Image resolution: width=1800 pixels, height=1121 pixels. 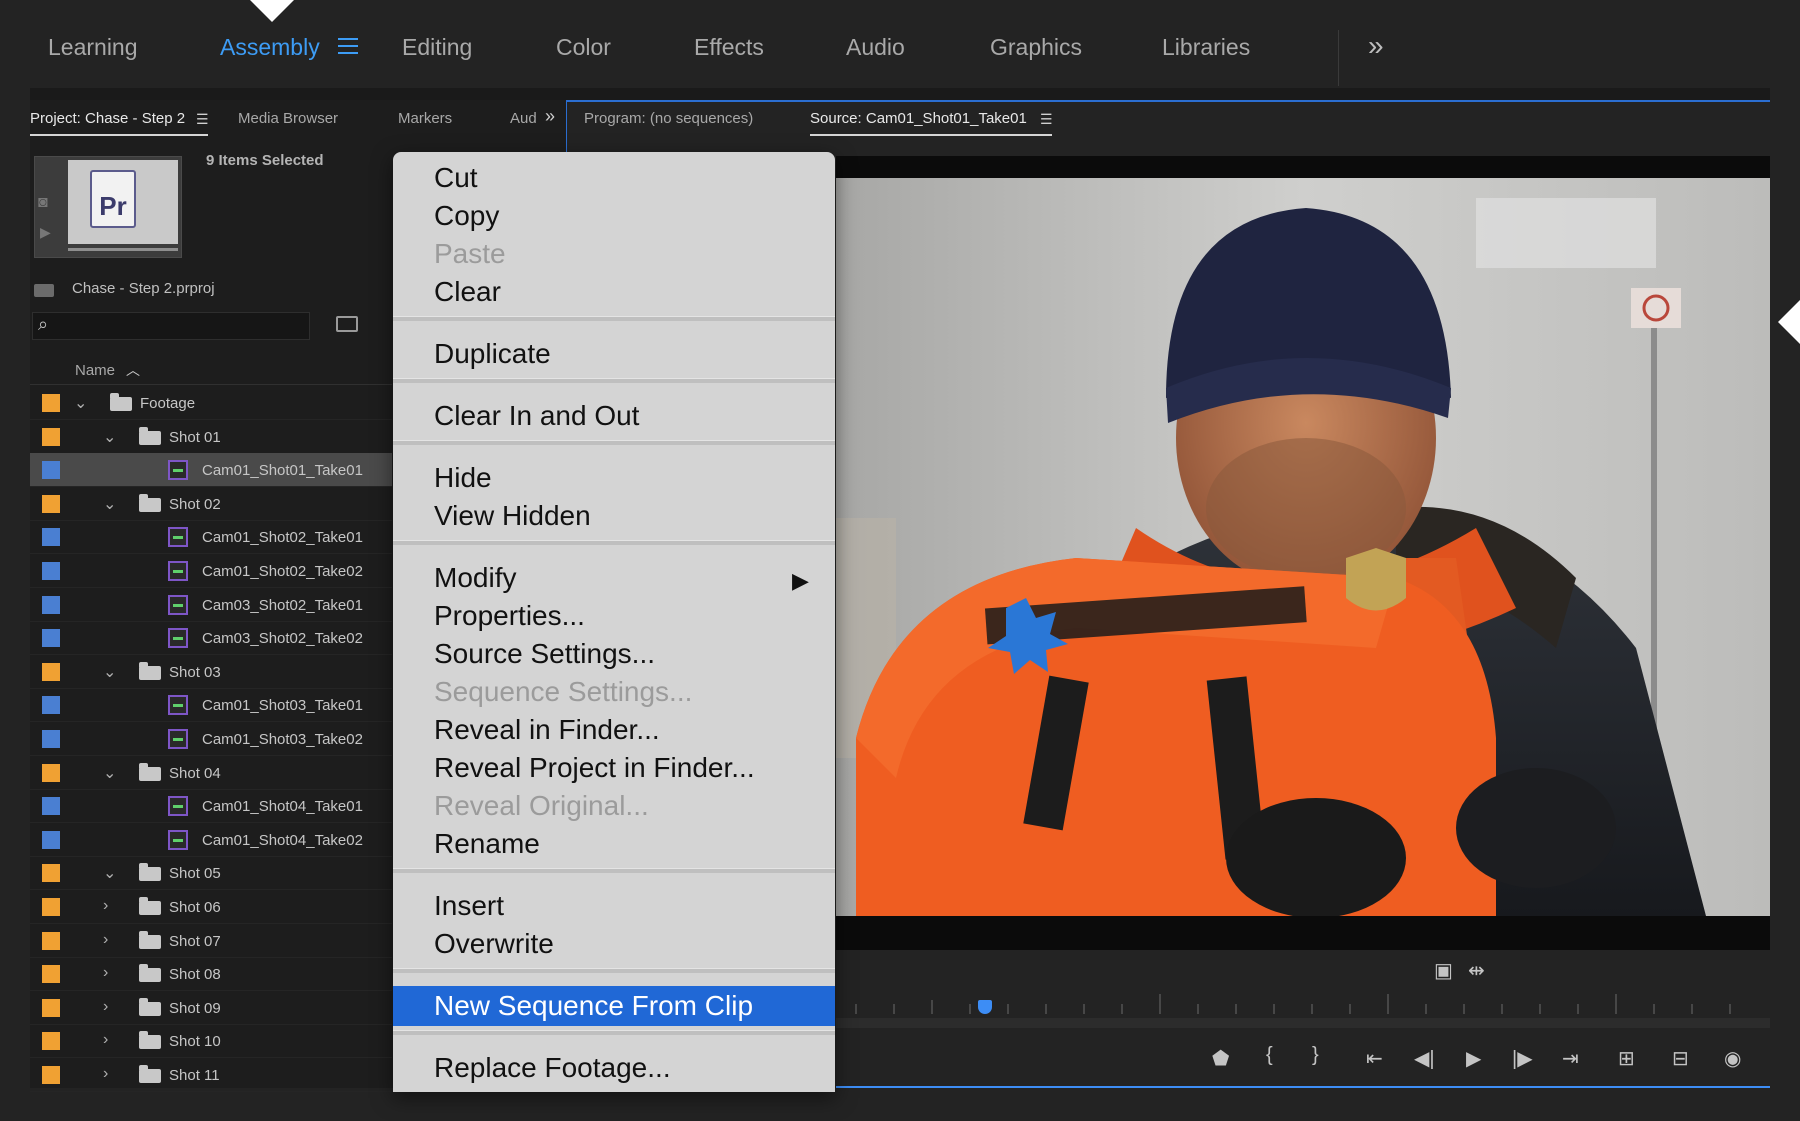 What do you see at coordinates (583, 47) in the screenshot?
I see `workspace-tab-color: Color` at bounding box center [583, 47].